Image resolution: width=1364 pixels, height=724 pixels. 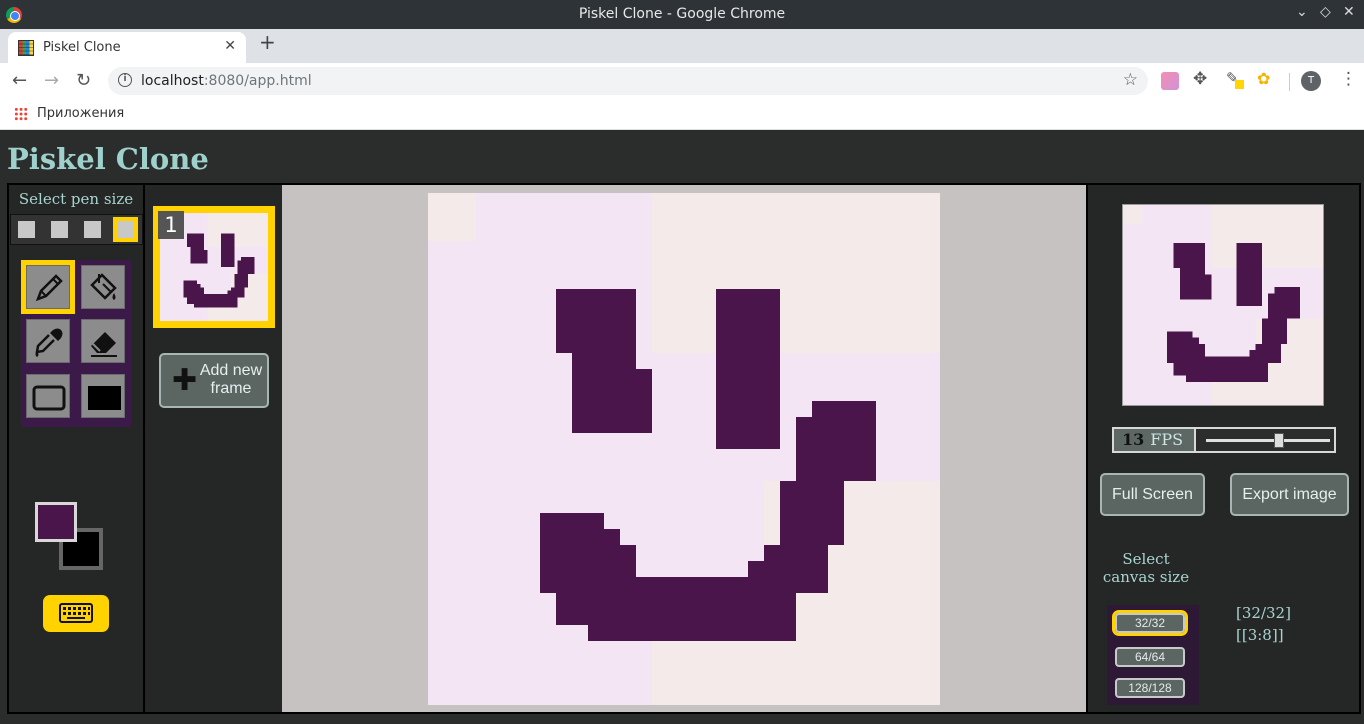 I want to click on fps-slider-handle, so click(x=1279, y=440).